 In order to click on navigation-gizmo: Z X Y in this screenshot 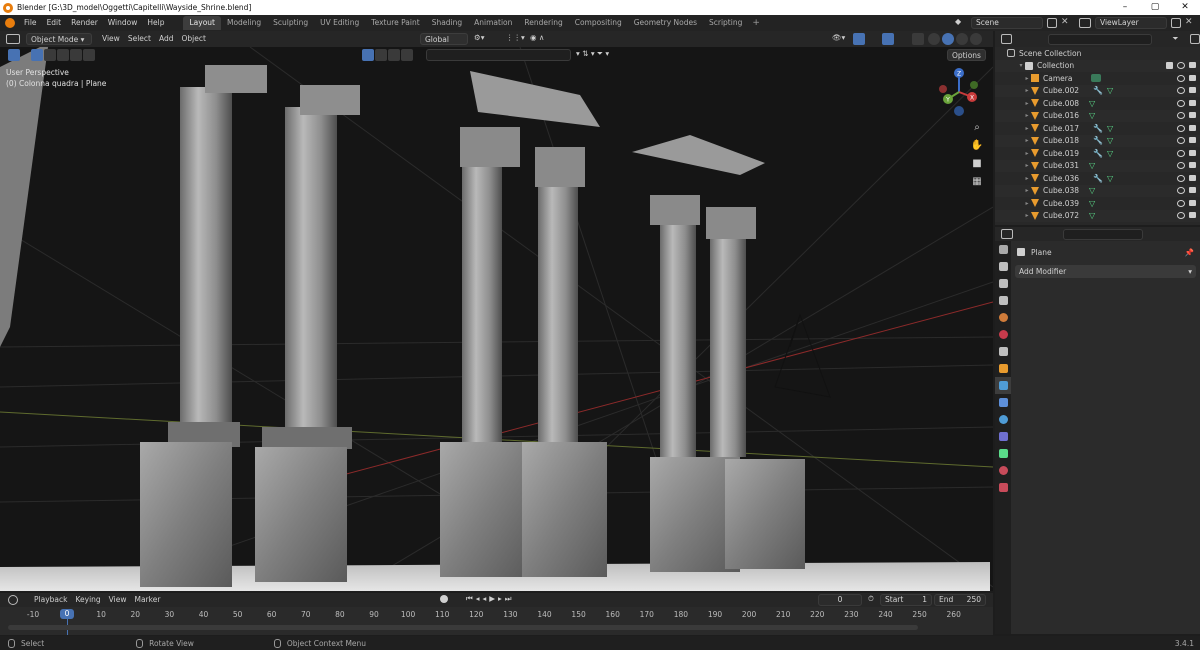, I will do `click(959, 92)`.